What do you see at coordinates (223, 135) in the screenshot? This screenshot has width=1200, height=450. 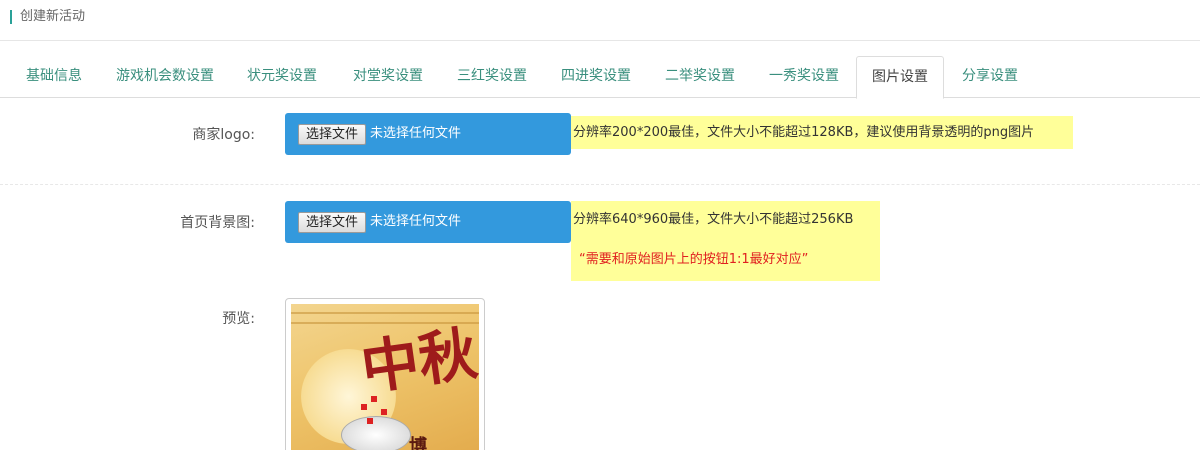 I see `logo-label: 商家logo:` at bounding box center [223, 135].